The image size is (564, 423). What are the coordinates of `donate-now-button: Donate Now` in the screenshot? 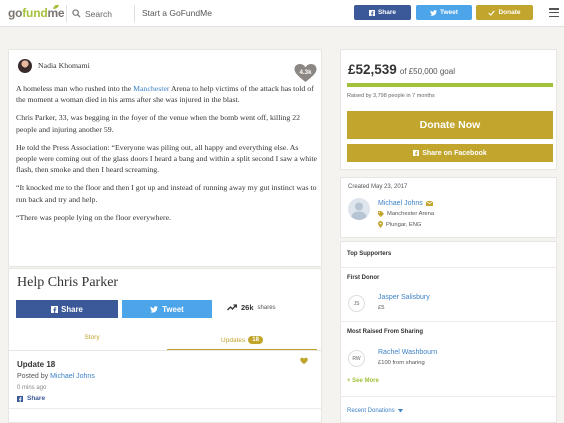 It's located at (450, 125).